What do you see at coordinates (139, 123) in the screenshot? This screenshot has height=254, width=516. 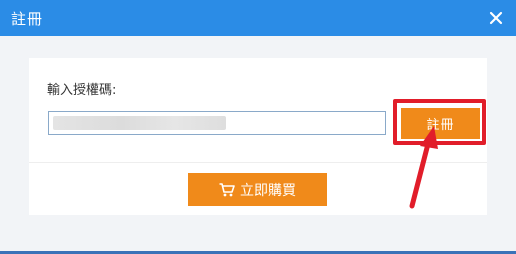 I see `redacted-code-mask` at bounding box center [139, 123].